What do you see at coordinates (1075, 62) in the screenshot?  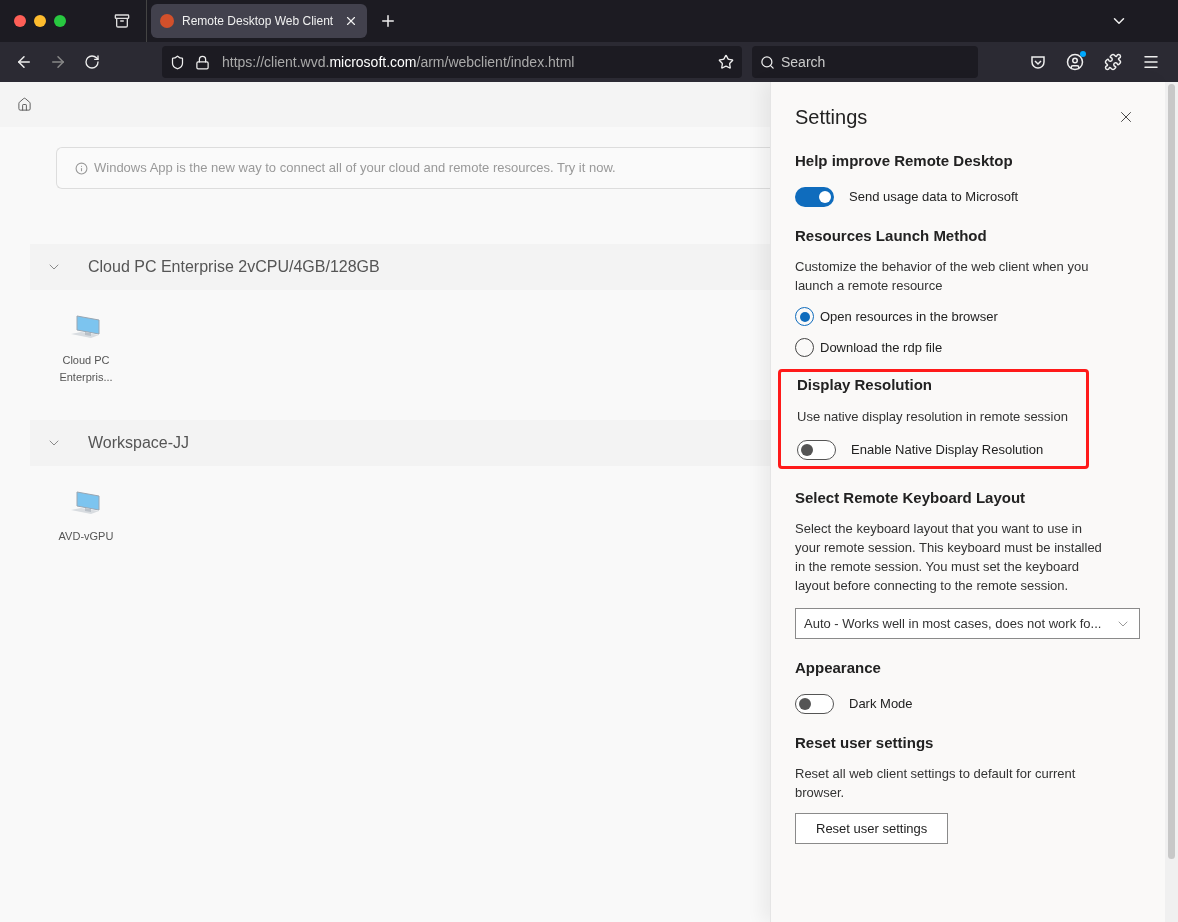 I see `account-icon` at bounding box center [1075, 62].